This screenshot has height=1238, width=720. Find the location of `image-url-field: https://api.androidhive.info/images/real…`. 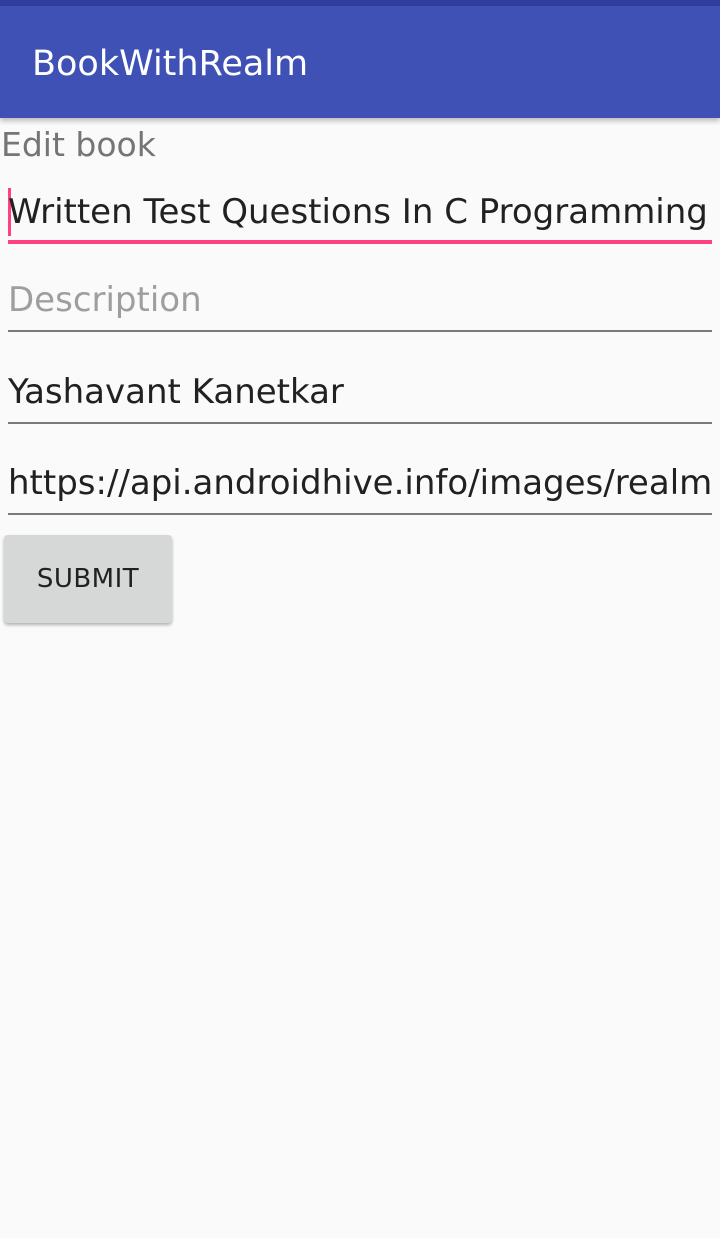

image-url-field: https://api.androidhive.info/images/real… is located at coordinates (360, 485).